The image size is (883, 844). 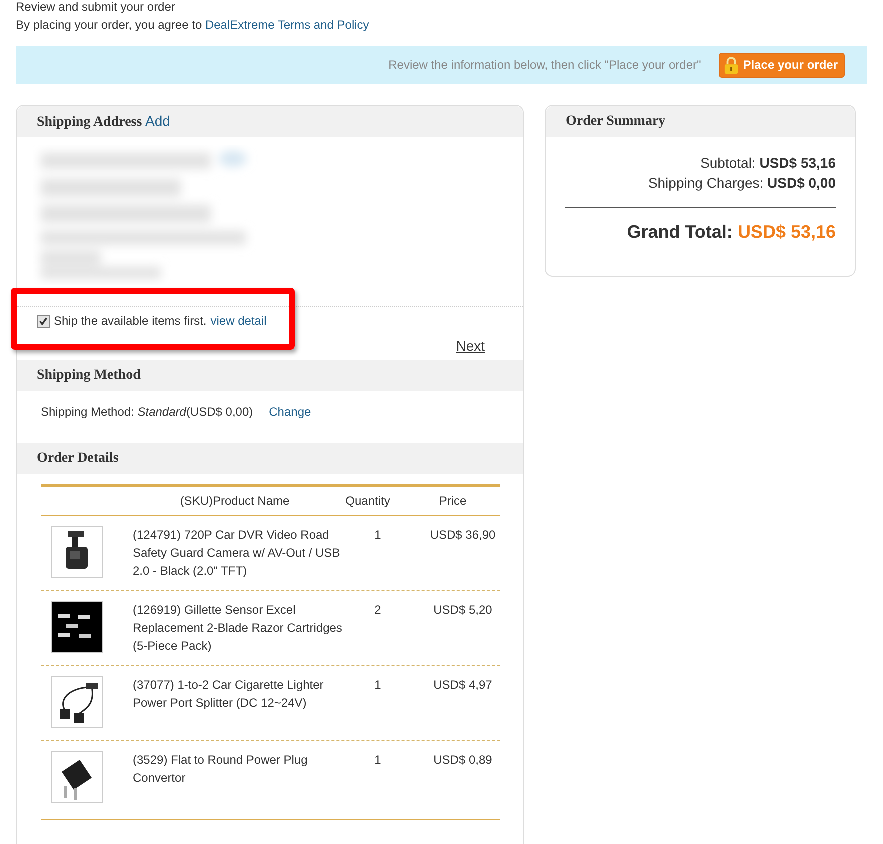 What do you see at coordinates (43, 321) in the screenshot?
I see `checkbox` at bounding box center [43, 321].